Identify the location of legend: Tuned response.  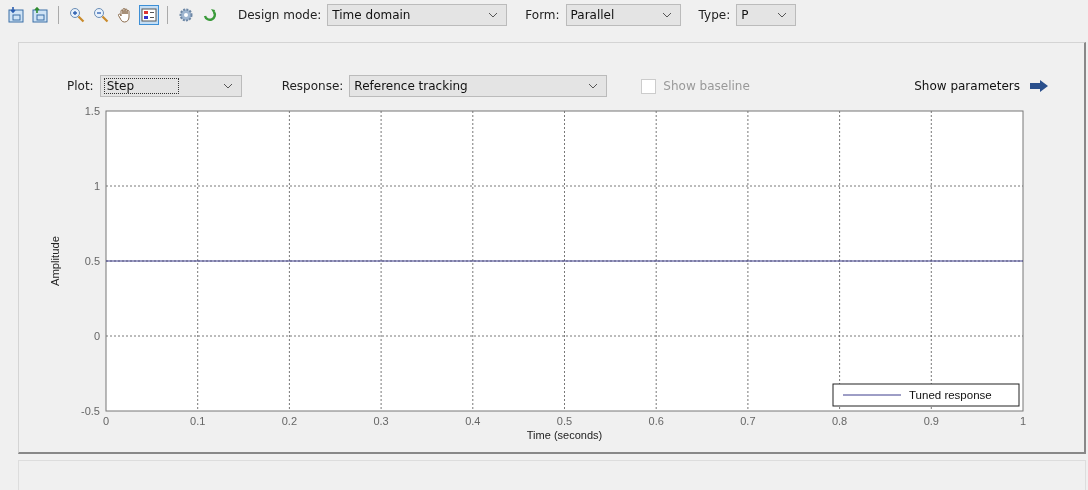
(926, 395).